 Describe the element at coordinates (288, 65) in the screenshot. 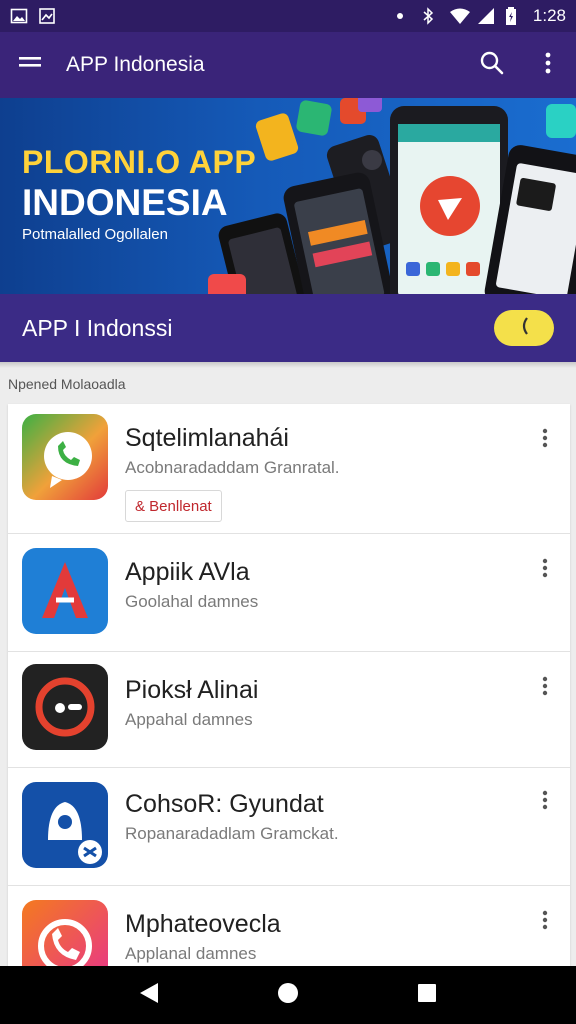

I see `app-bar: APP Indonesia` at that location.